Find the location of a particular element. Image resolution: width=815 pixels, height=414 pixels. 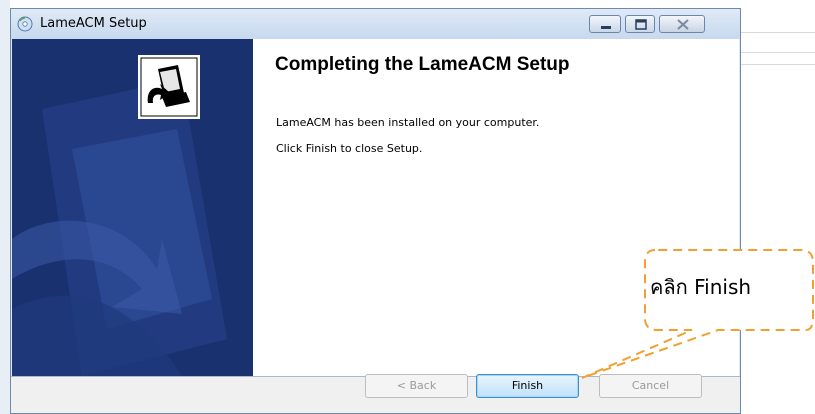

callout-bubble is located at coordinates (697, 314).